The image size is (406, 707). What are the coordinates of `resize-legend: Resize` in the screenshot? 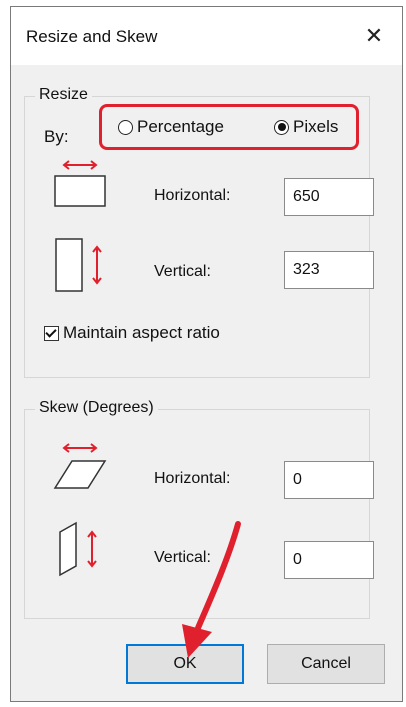 It's located at (63, 95).